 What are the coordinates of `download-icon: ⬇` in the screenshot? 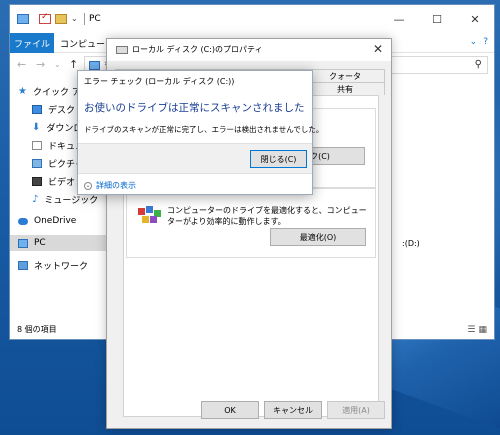 It's located at (36, 127).